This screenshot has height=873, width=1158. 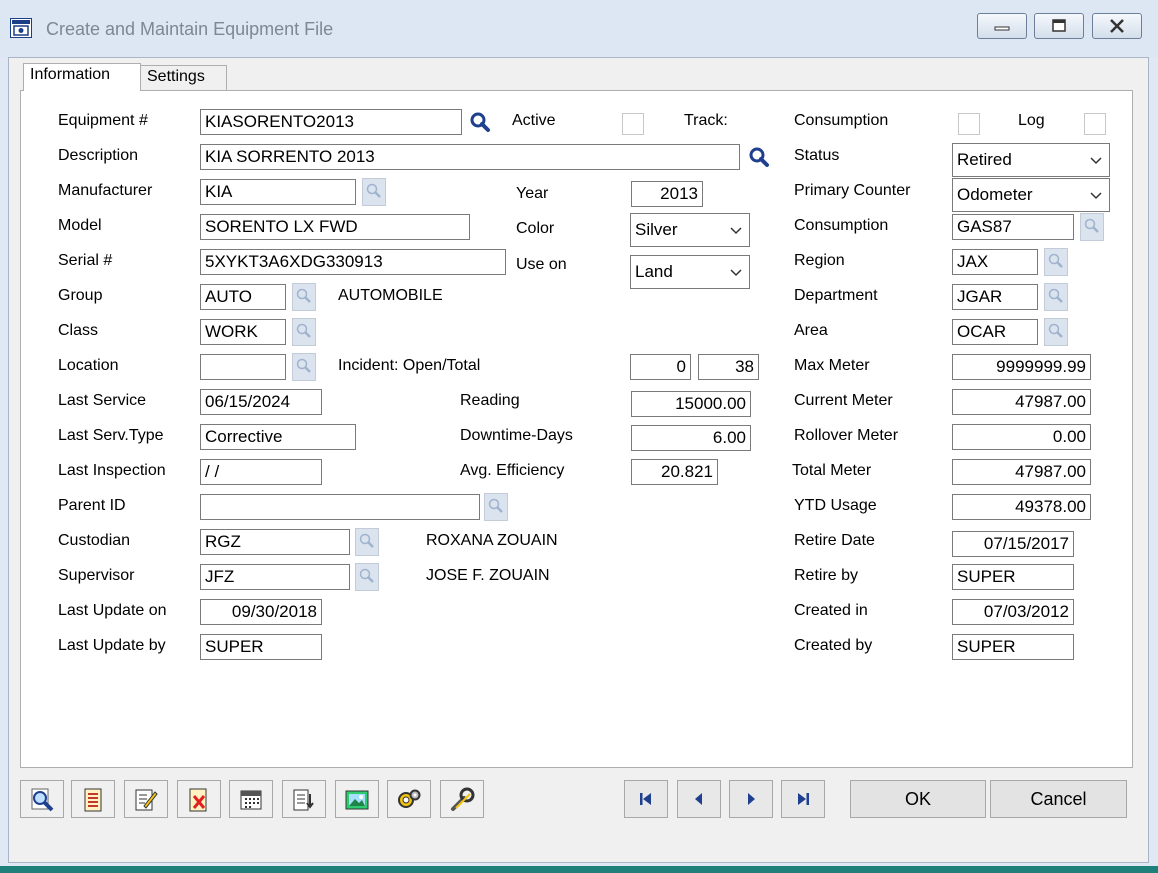 What do you see at coordinates (199, 799) in the screenshot?
I see `delete-button` at bounding box center [199, 799].